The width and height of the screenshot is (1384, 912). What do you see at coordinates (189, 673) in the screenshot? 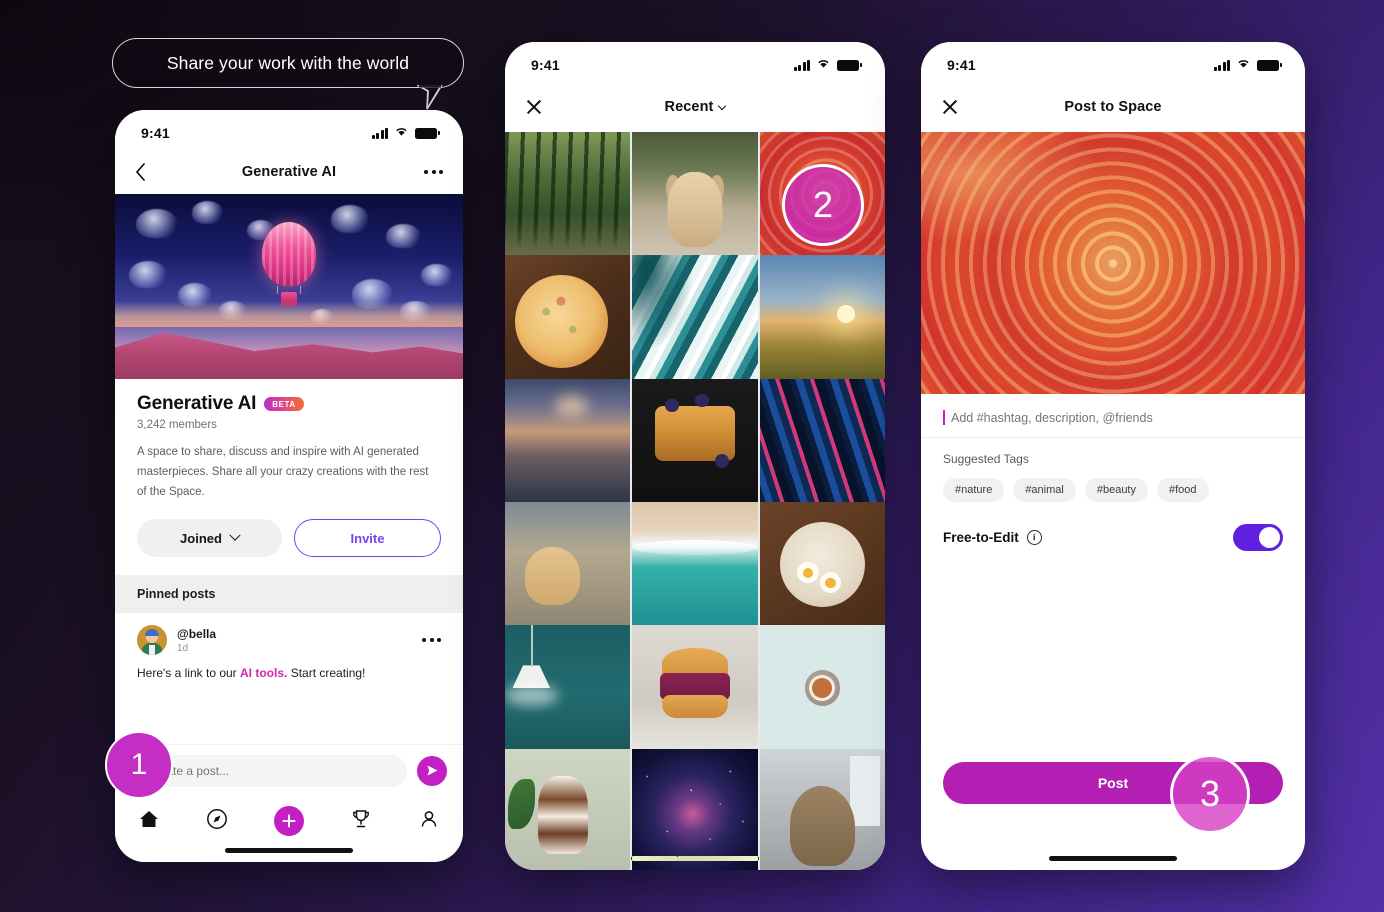
I see `post-text-before: Here's a link to our` at bounding box center [189, 673].